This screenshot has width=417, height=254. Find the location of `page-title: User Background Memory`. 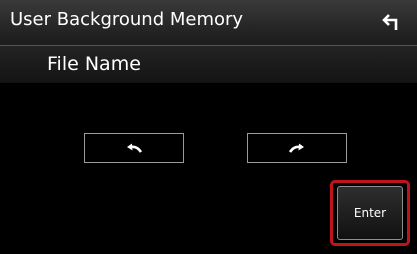

page-title: User Background Memory is located at coordinates (127, 19).